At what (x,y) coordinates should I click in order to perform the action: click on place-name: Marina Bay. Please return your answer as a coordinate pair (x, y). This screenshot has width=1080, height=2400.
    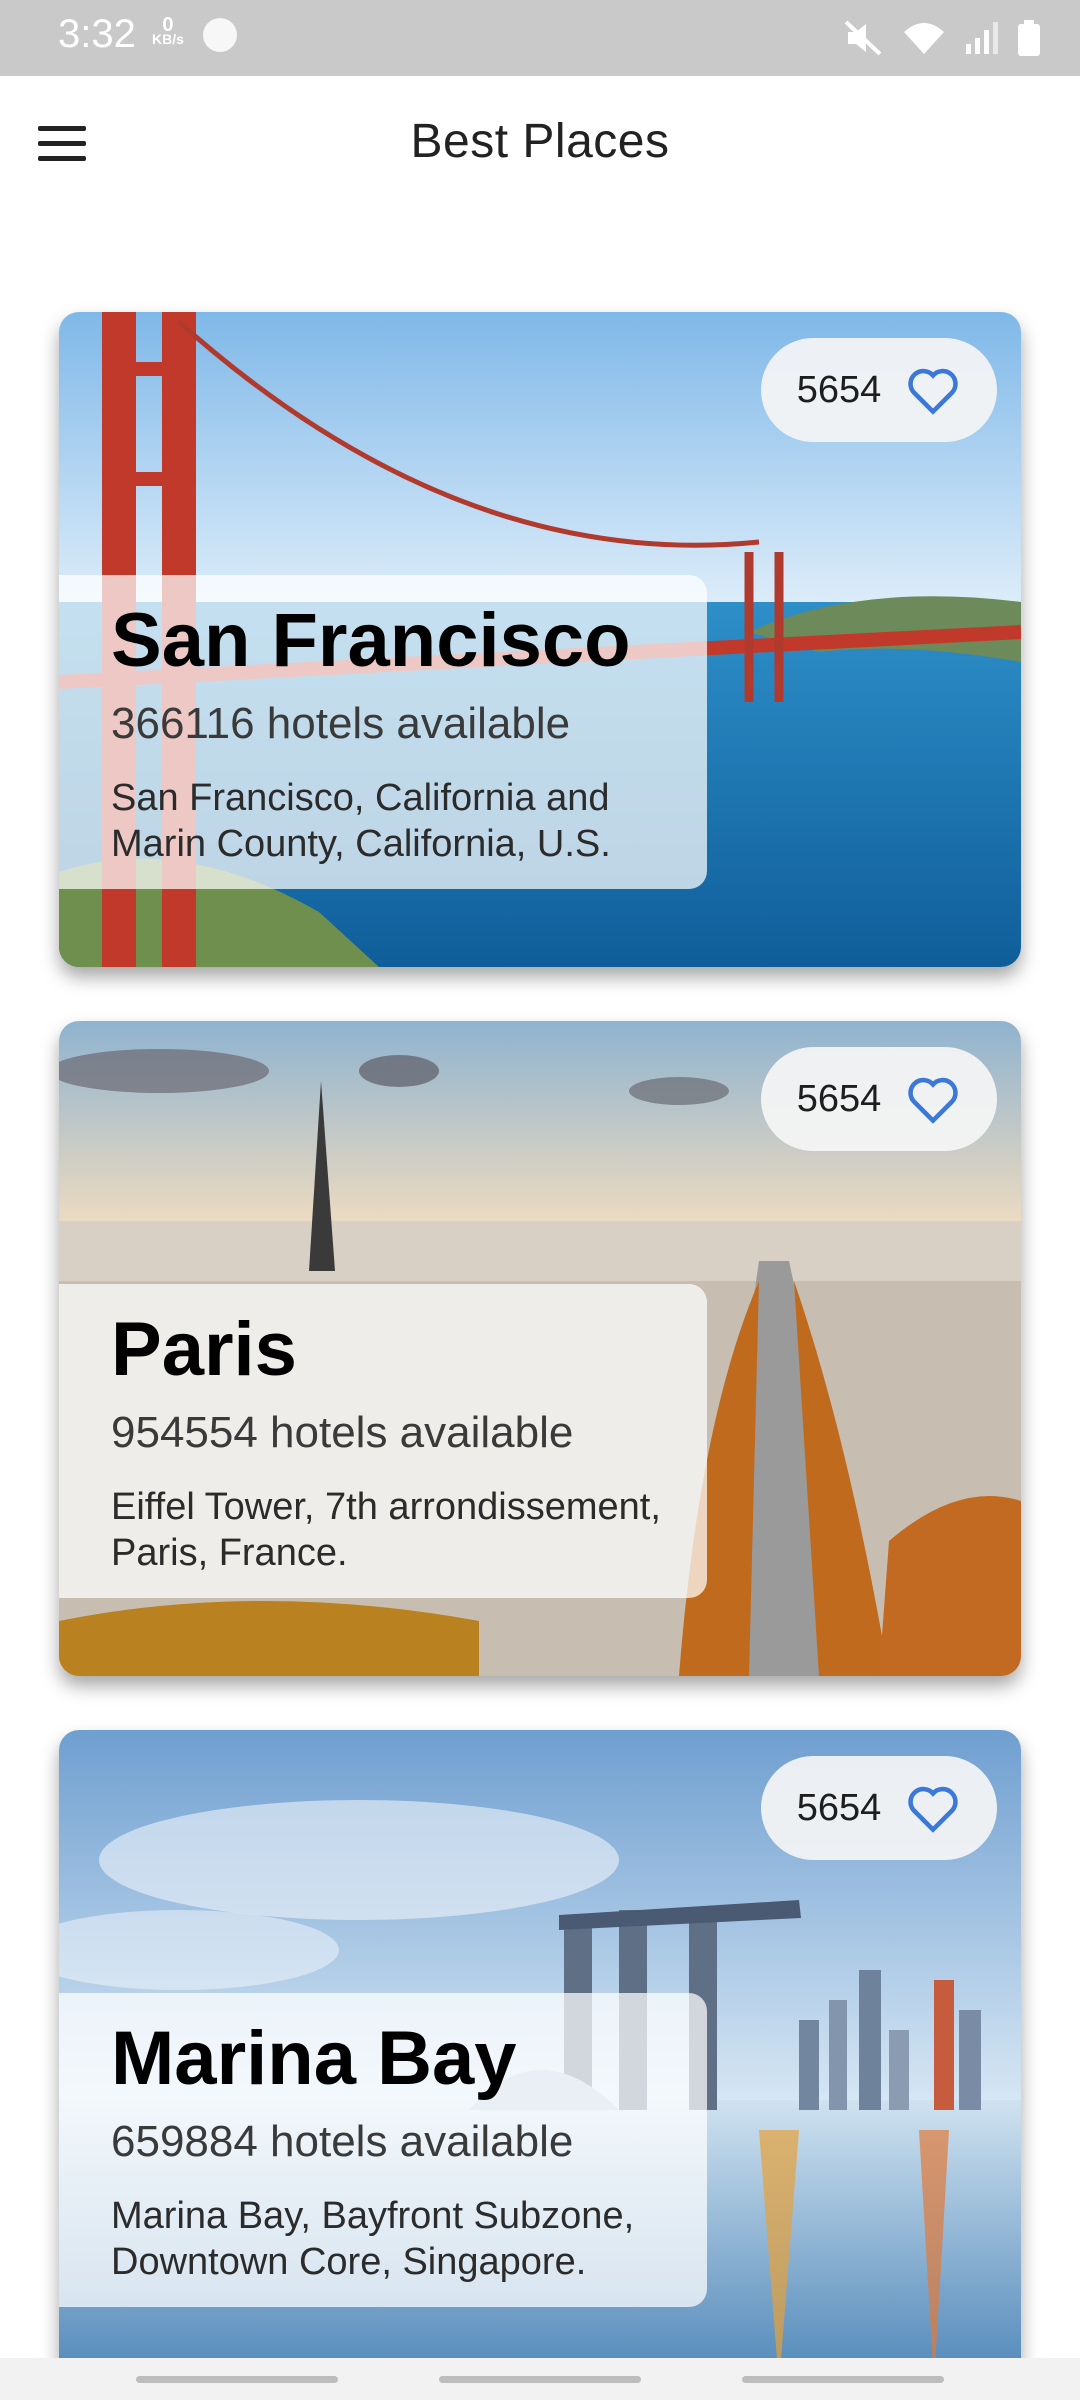
    Looking at the image, I should click on (314, 2058).